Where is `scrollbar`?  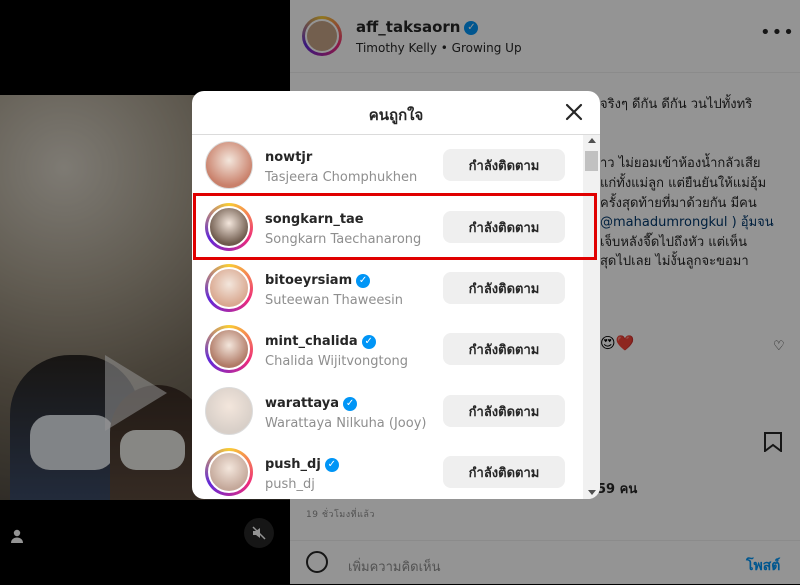 scrollbar is located at coordinates (591, 317).